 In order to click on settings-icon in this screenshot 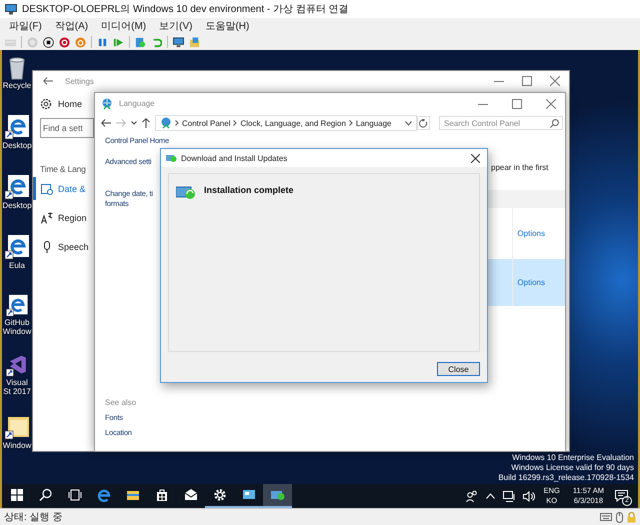, I will do `click(219, 495)`.